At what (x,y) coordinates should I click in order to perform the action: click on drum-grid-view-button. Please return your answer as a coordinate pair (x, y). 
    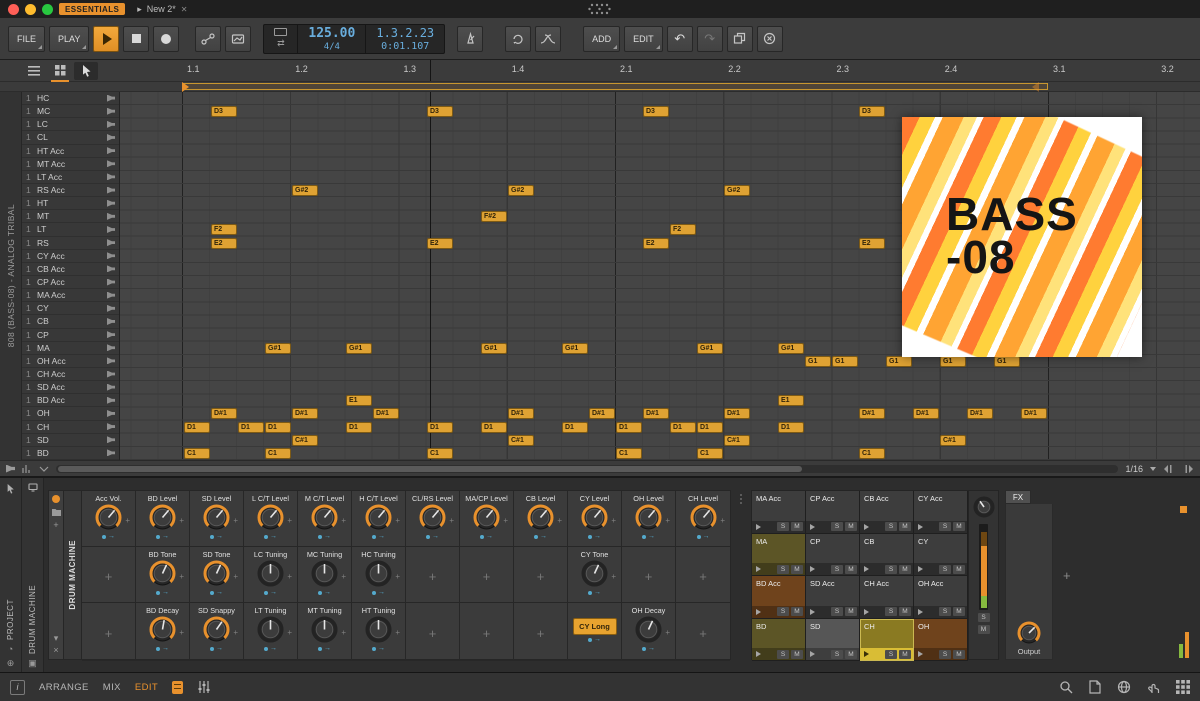
    Looking at the image, I should click on (60, 72).